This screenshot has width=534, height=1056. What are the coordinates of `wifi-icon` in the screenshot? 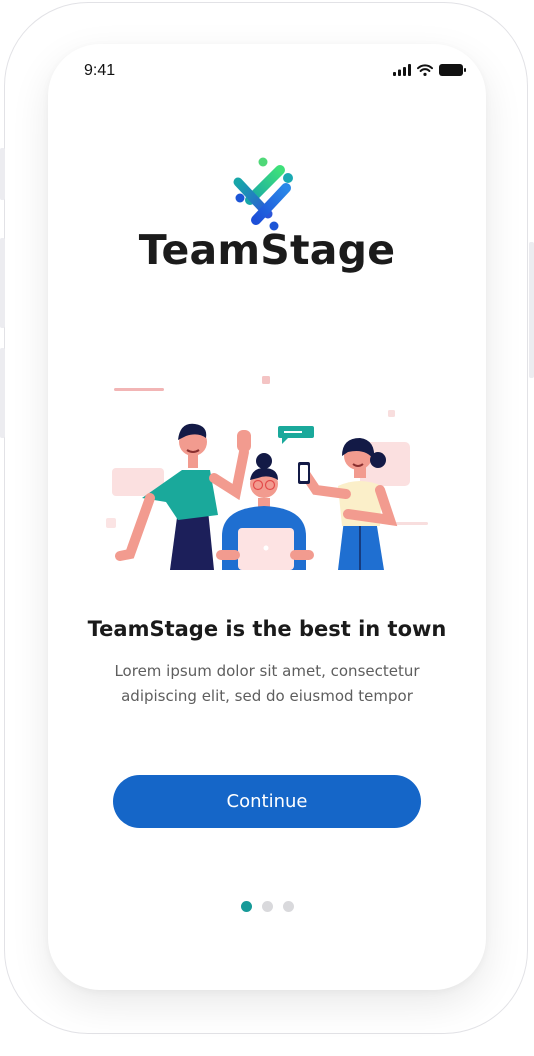 It's located at (425, 70).